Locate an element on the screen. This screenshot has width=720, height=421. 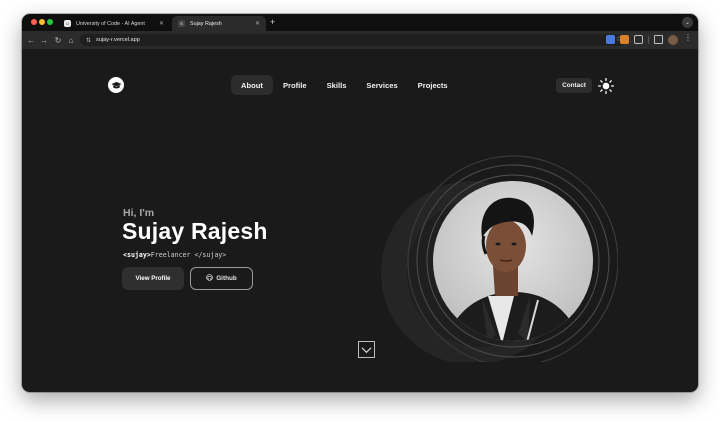
back-arrow-icon: ← is located at coordinates (31, 40).